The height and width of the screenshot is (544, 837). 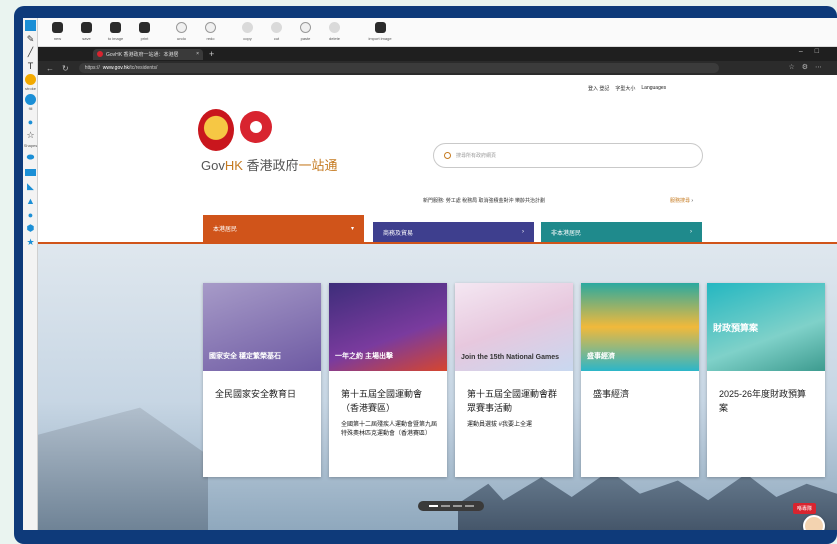 I want to click on import-image-button: import image, so click(x=380, y=32).